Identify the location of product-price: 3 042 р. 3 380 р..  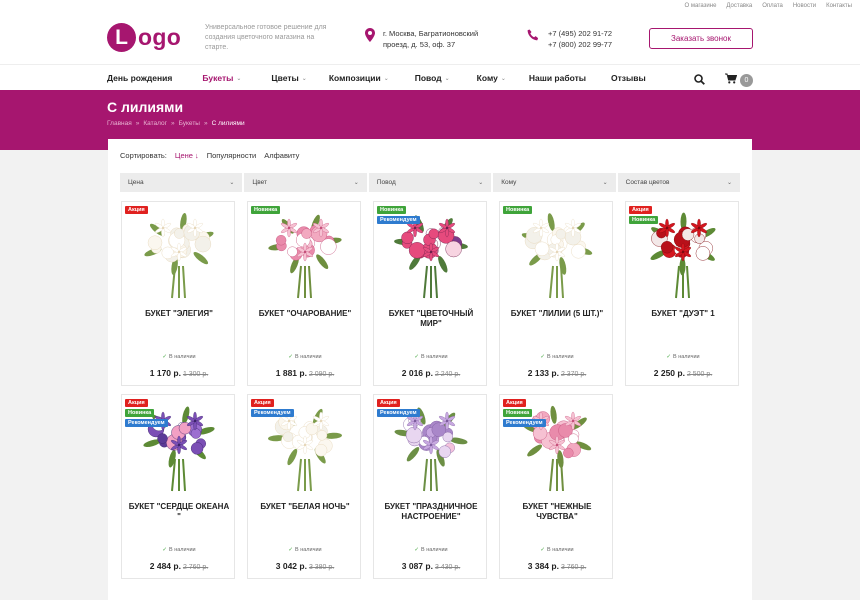
(305, 566).